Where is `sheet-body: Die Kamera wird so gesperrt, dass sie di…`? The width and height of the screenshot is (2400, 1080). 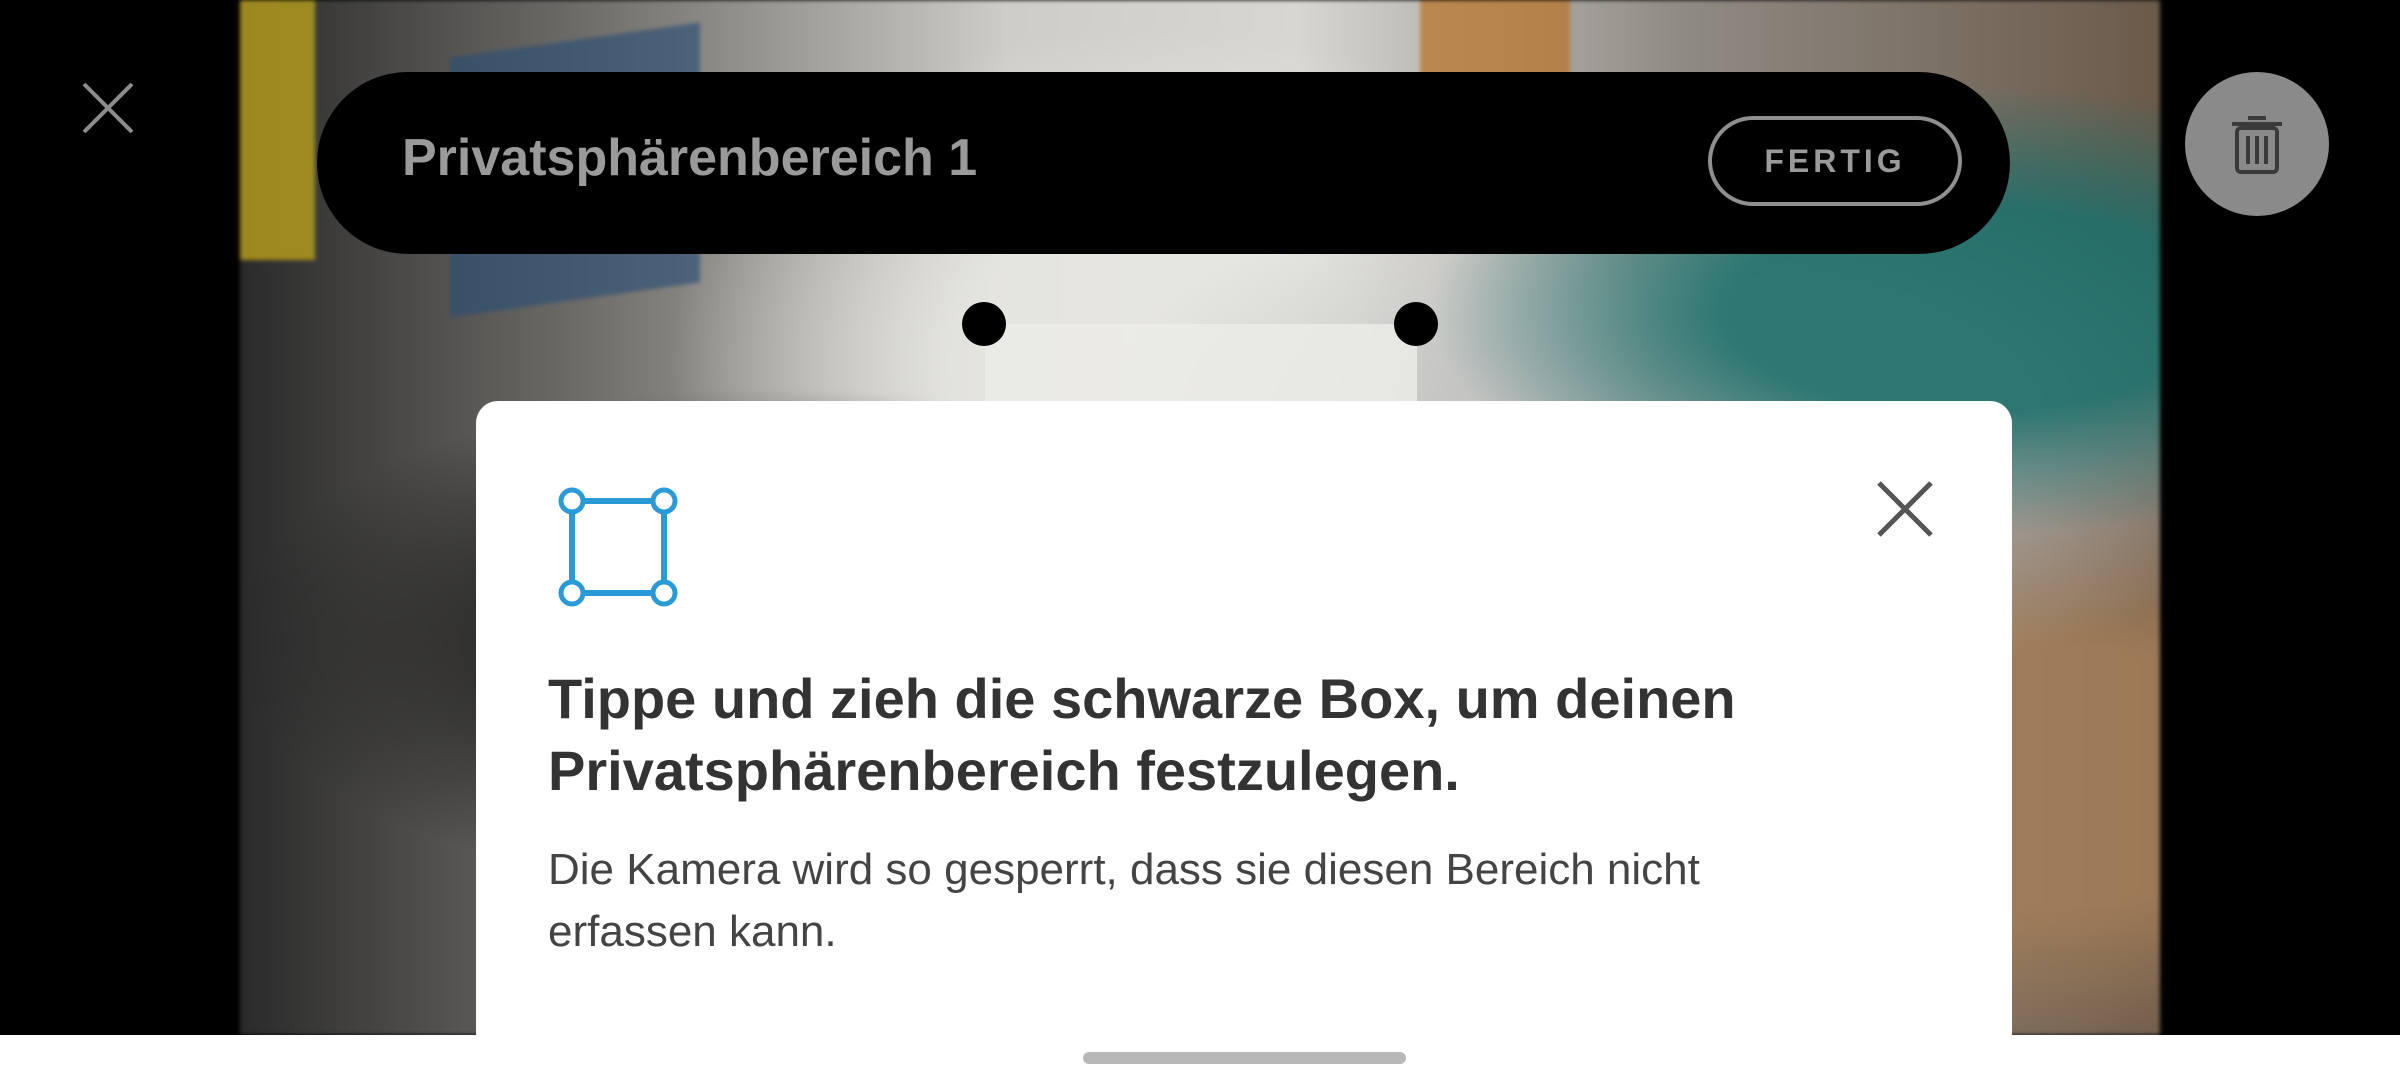 sheet-body: Die Kamera wird so gesperrt, dass sie di… is located at coordinates (1124, 900).